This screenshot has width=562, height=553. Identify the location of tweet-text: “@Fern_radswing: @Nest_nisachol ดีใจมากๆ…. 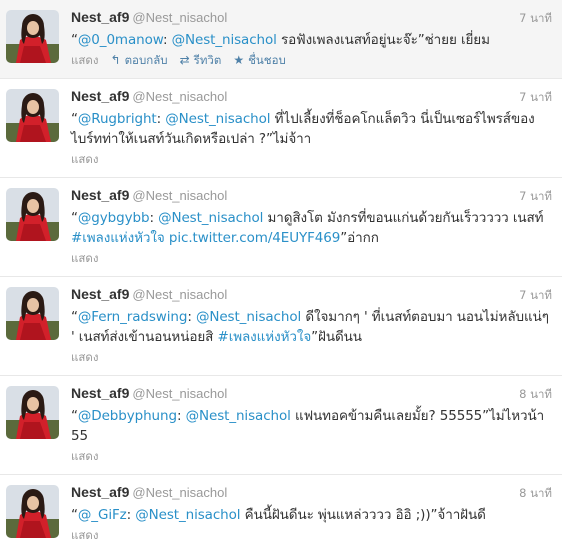
(311, 326).